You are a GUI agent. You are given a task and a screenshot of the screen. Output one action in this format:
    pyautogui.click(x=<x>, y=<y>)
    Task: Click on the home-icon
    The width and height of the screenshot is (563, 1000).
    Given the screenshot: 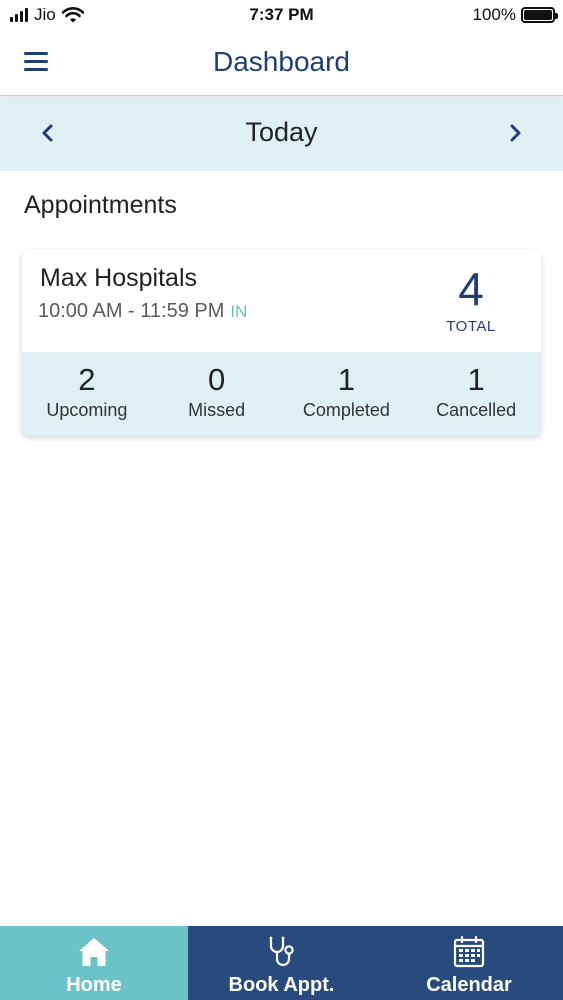 What is the action you would take?
    pyautogui.click(x=94, y=952)
    